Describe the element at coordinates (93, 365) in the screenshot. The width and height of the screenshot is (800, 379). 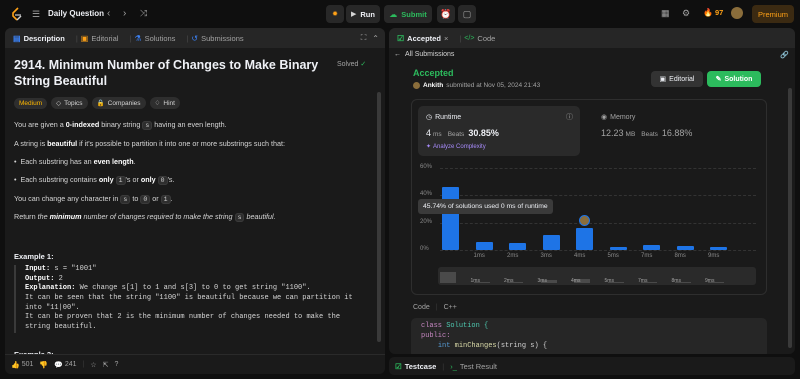
I see `star-icon: ☆` at that location.